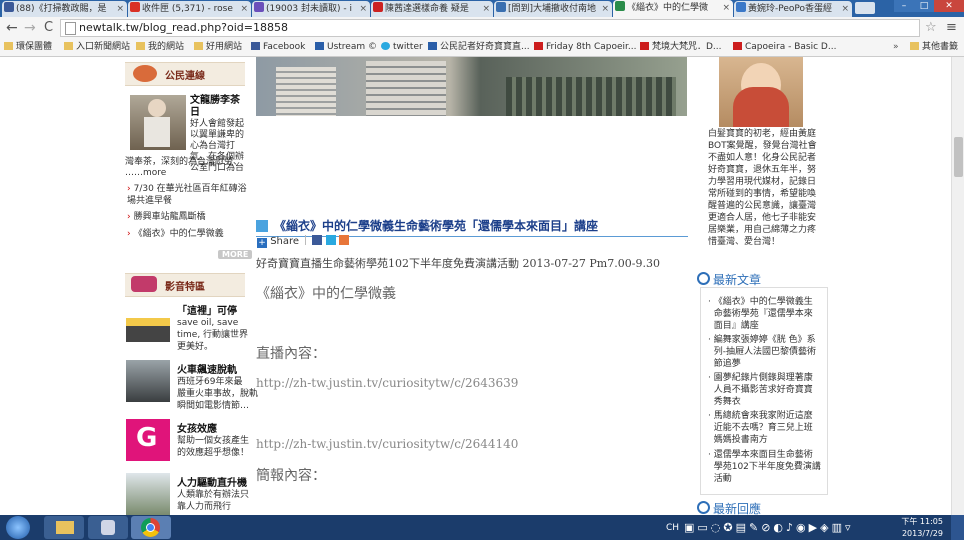 This screenshot has width=964, height=540. I want to click on clock: 下午 11:05 2013/7/29, so click(918, 528).